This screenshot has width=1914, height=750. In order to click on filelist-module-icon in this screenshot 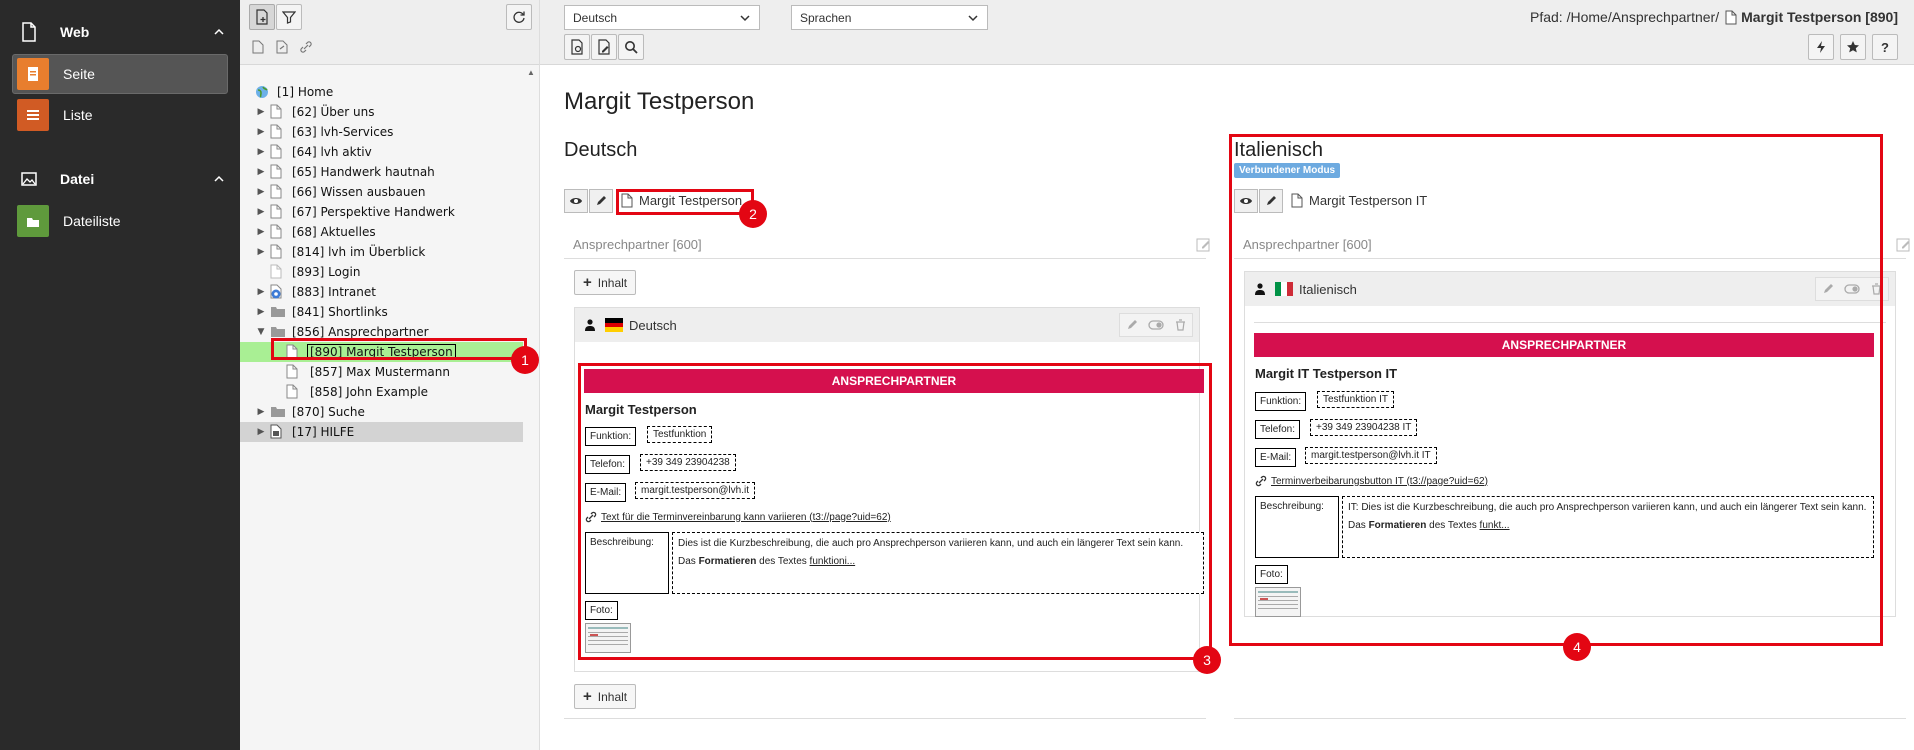, I will do `click(33, 221)`.